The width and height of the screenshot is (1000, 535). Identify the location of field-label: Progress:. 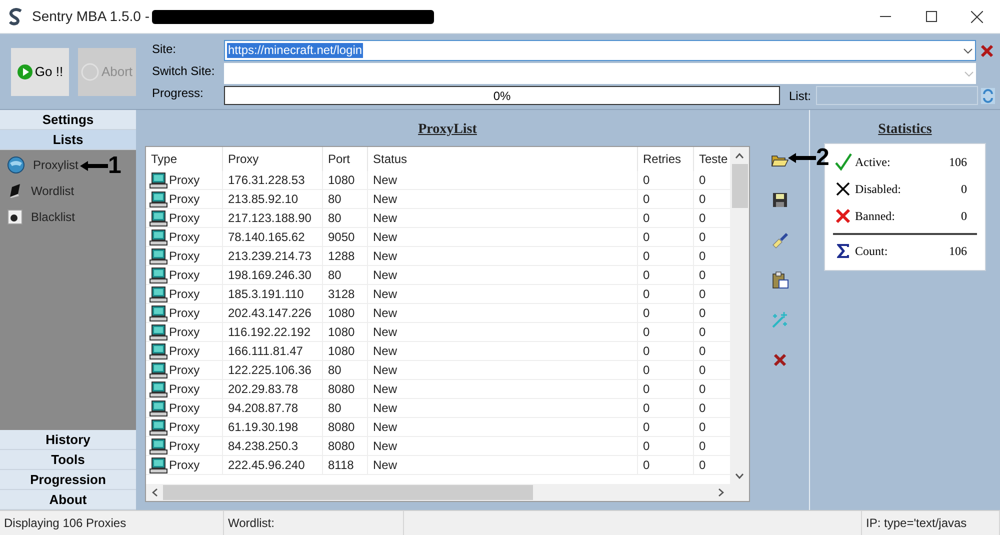
(178, 93).